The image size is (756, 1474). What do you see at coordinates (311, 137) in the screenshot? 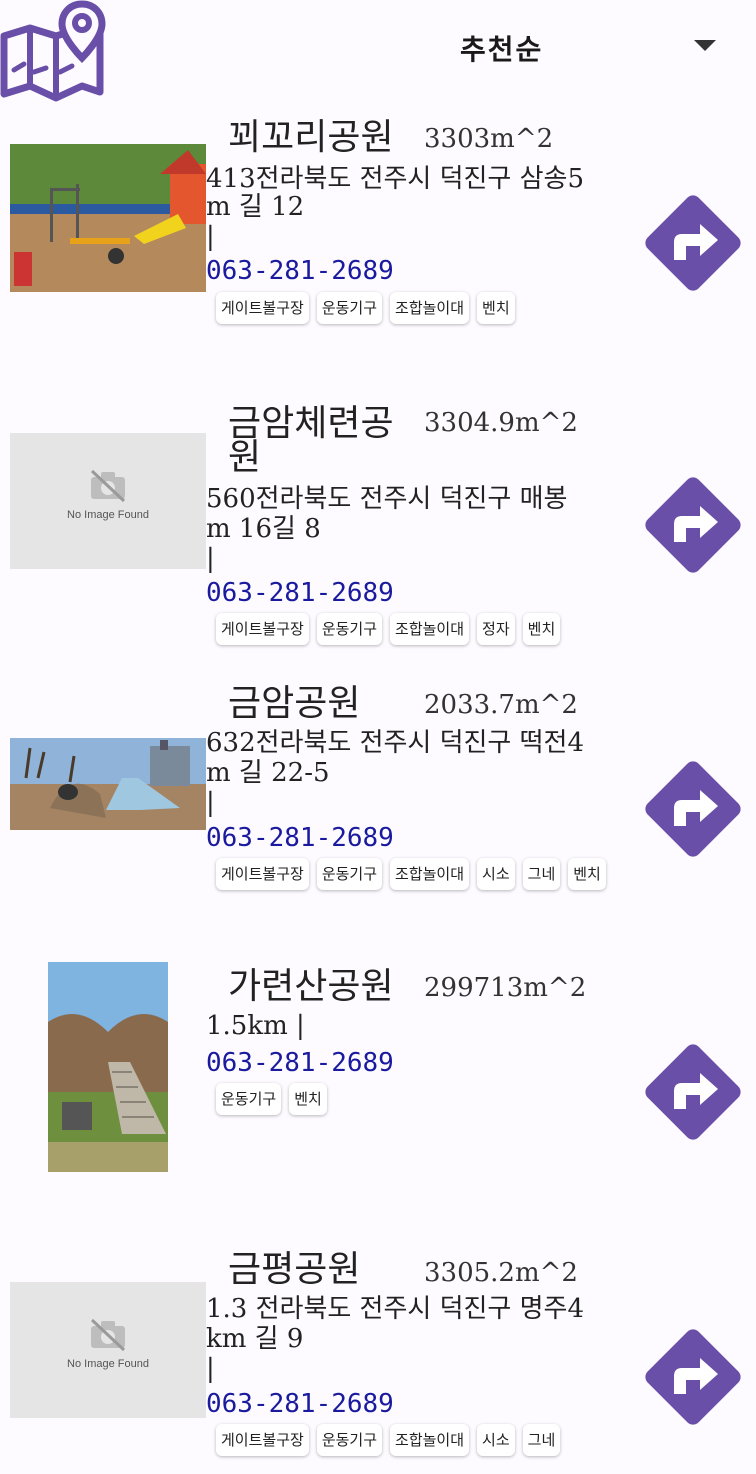
I see `park-name: 꾀꼬리공원` at bounding box center [311, 137].